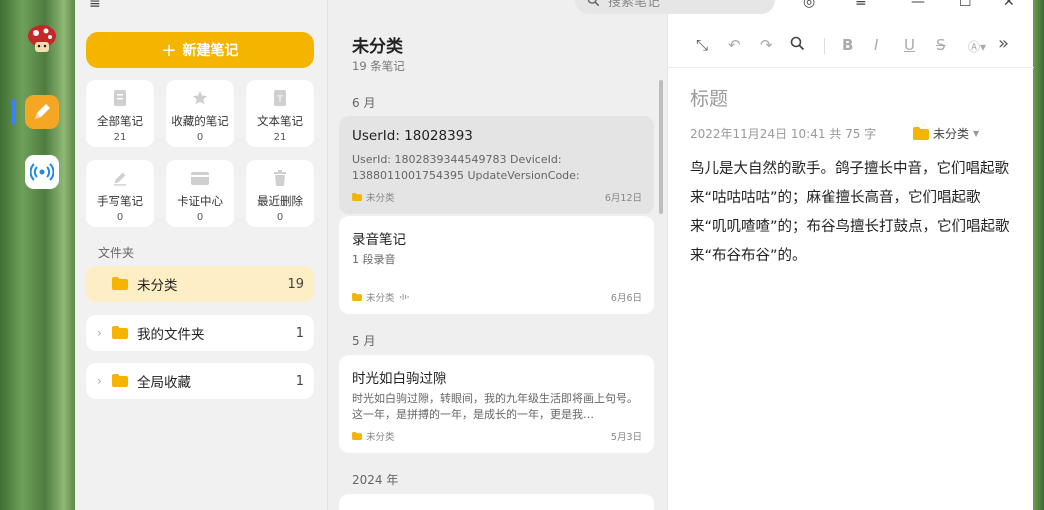 The width and height of the screenshot is (1044, 510). Describe the element at coordinates (1003, 43) in the screenshot. I see `more-tools-icon: »` at that location.